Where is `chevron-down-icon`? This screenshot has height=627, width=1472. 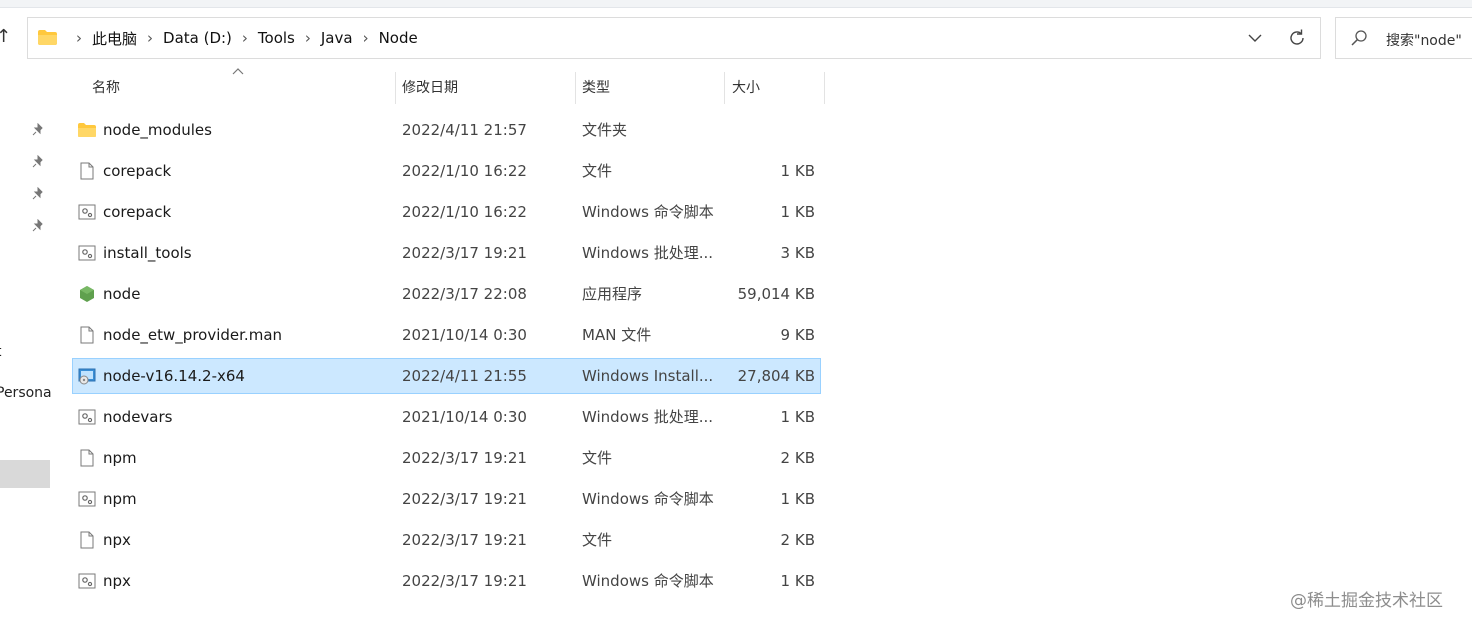
chevron-down-icon is located at coordinates (1255, 38).